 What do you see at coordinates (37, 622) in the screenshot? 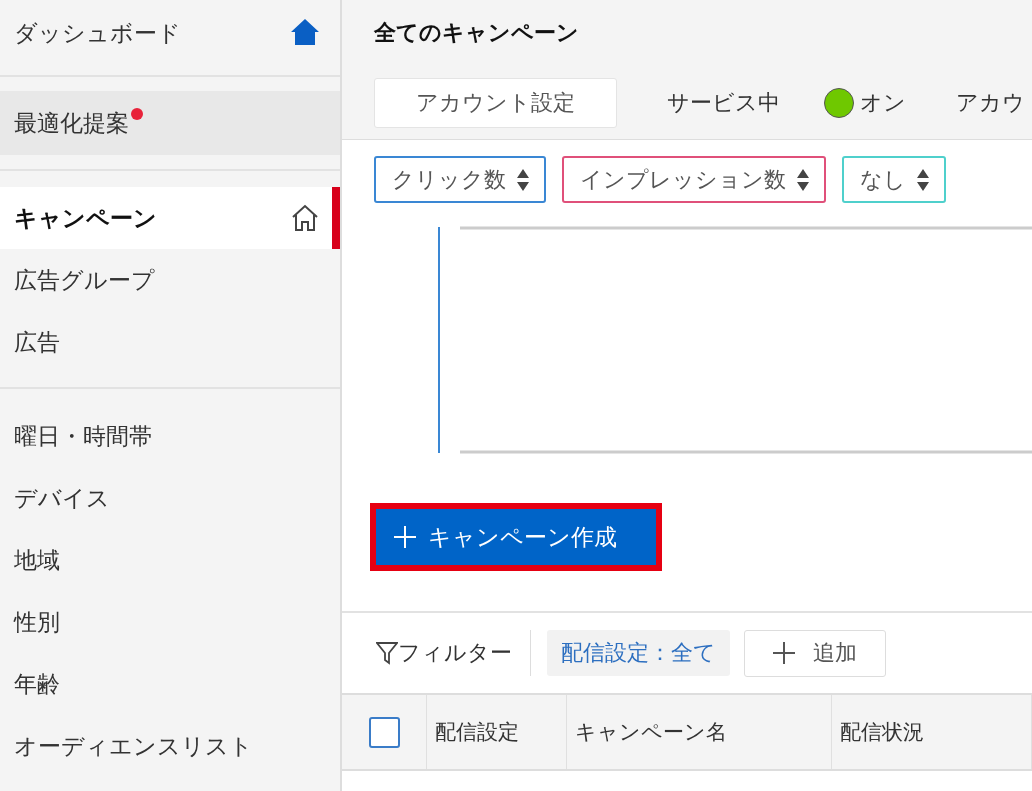
I see `nav-label: 性別` at bounding box center [37, 622].